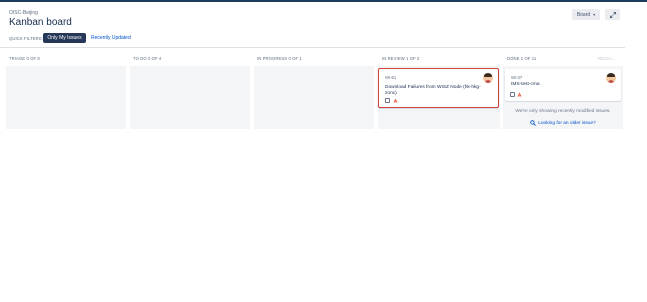 This screenshot has height=302, width=647. Describe the element at coordinates (111, 38) in the screenshot. I see `filter-recently-updated: Recently Updated` at that location.